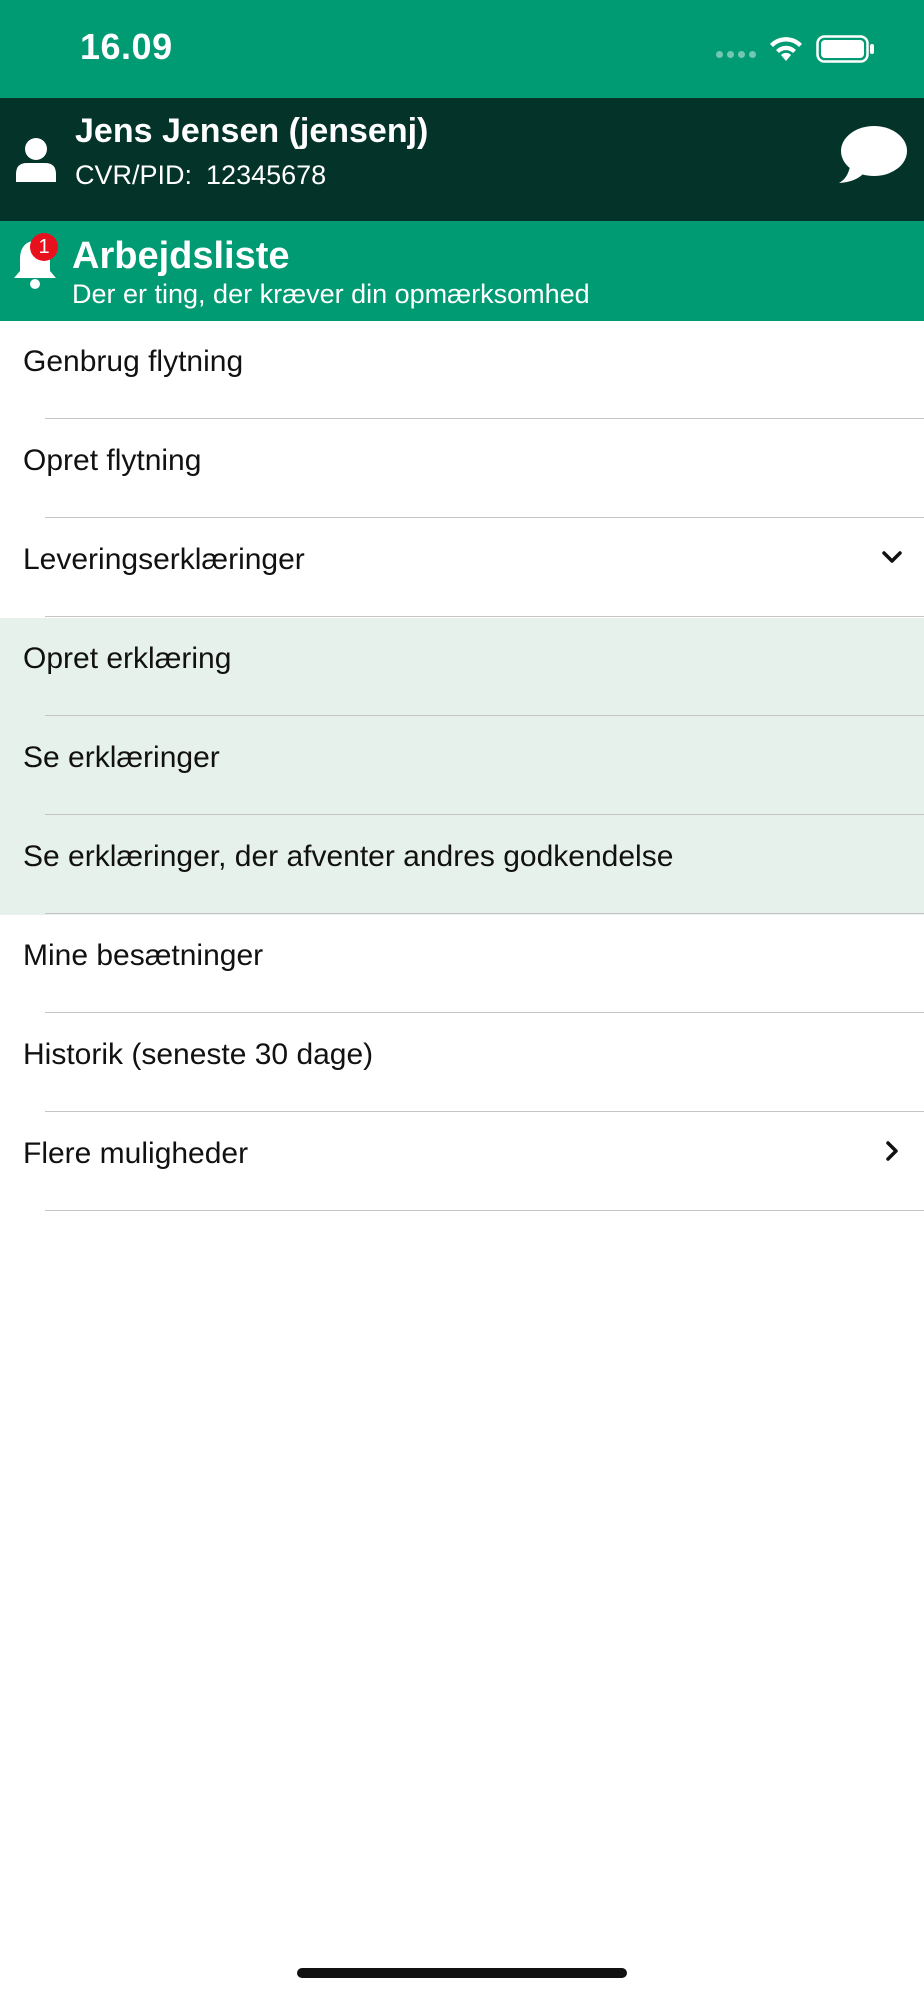 This screenshot has height=2000, width=924. I want to click on cvr-value: 12345678, so click(266, 175).